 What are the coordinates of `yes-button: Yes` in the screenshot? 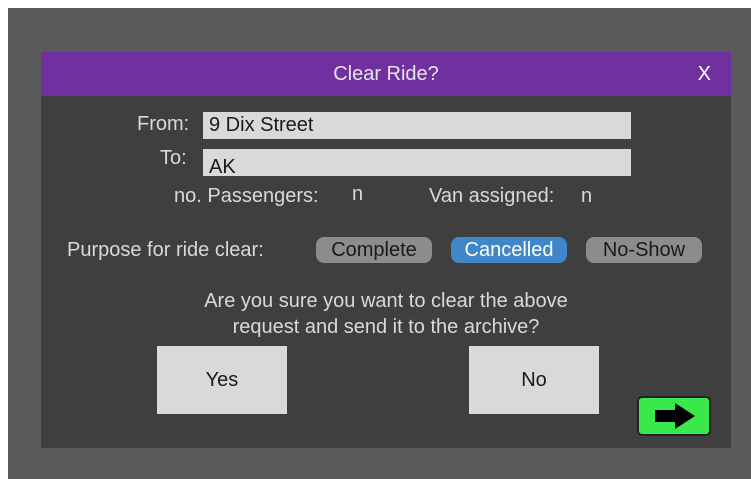 It's located at (222, 380).